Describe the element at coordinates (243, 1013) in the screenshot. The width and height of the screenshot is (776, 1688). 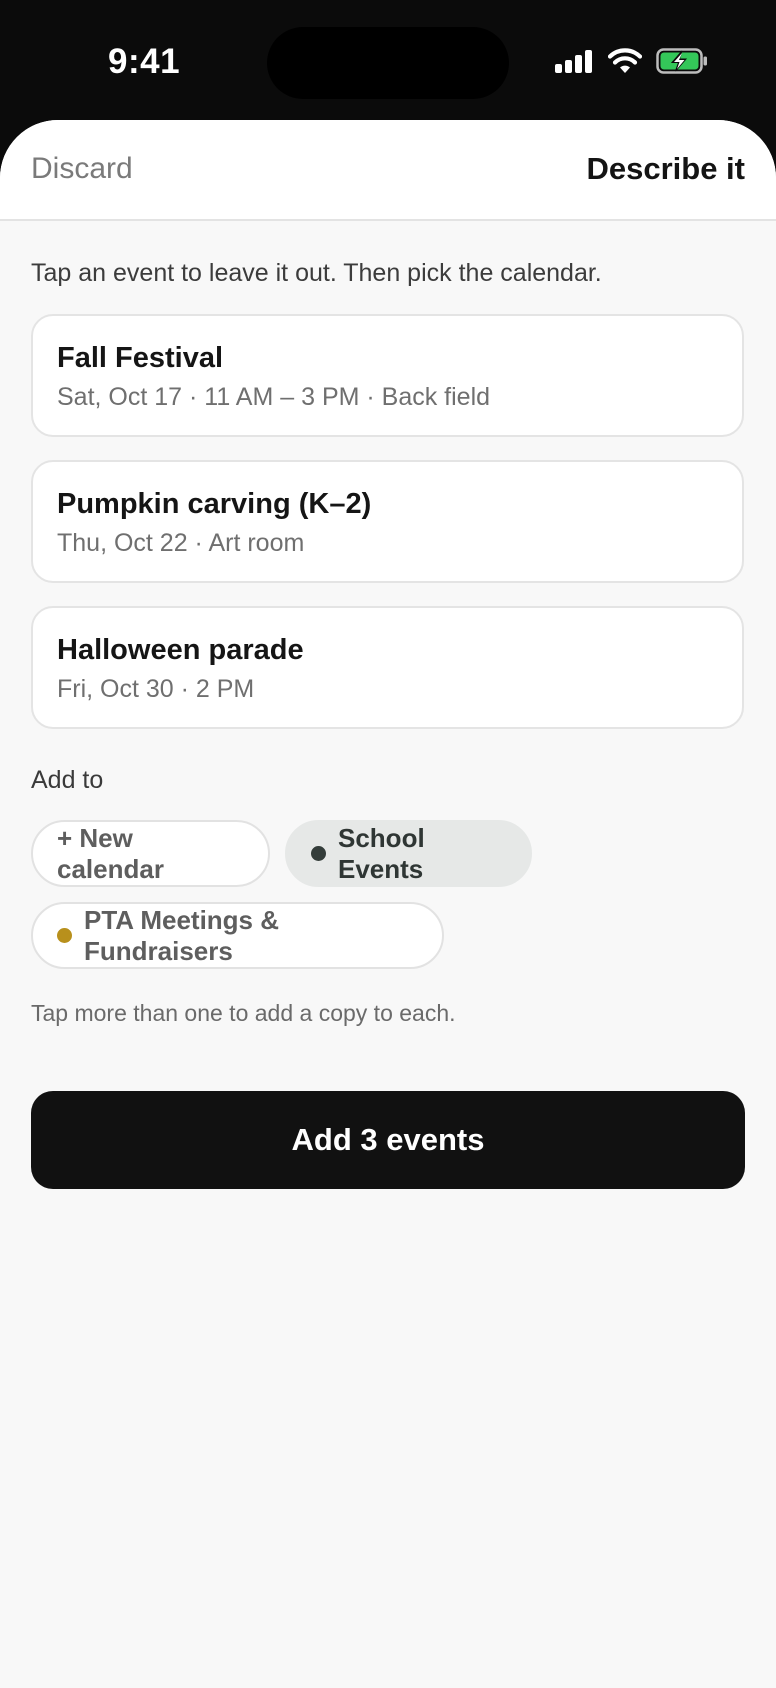
I see `multi-select-hint: Tap more than one to add a copy to each.` at that location.